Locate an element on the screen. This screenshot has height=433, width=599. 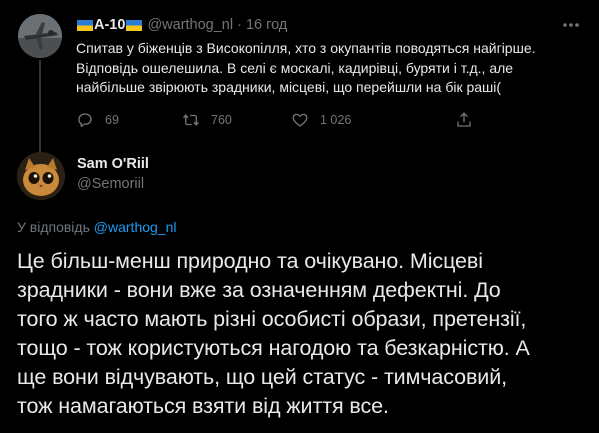
more-icon is located at coordinates (571, 25).